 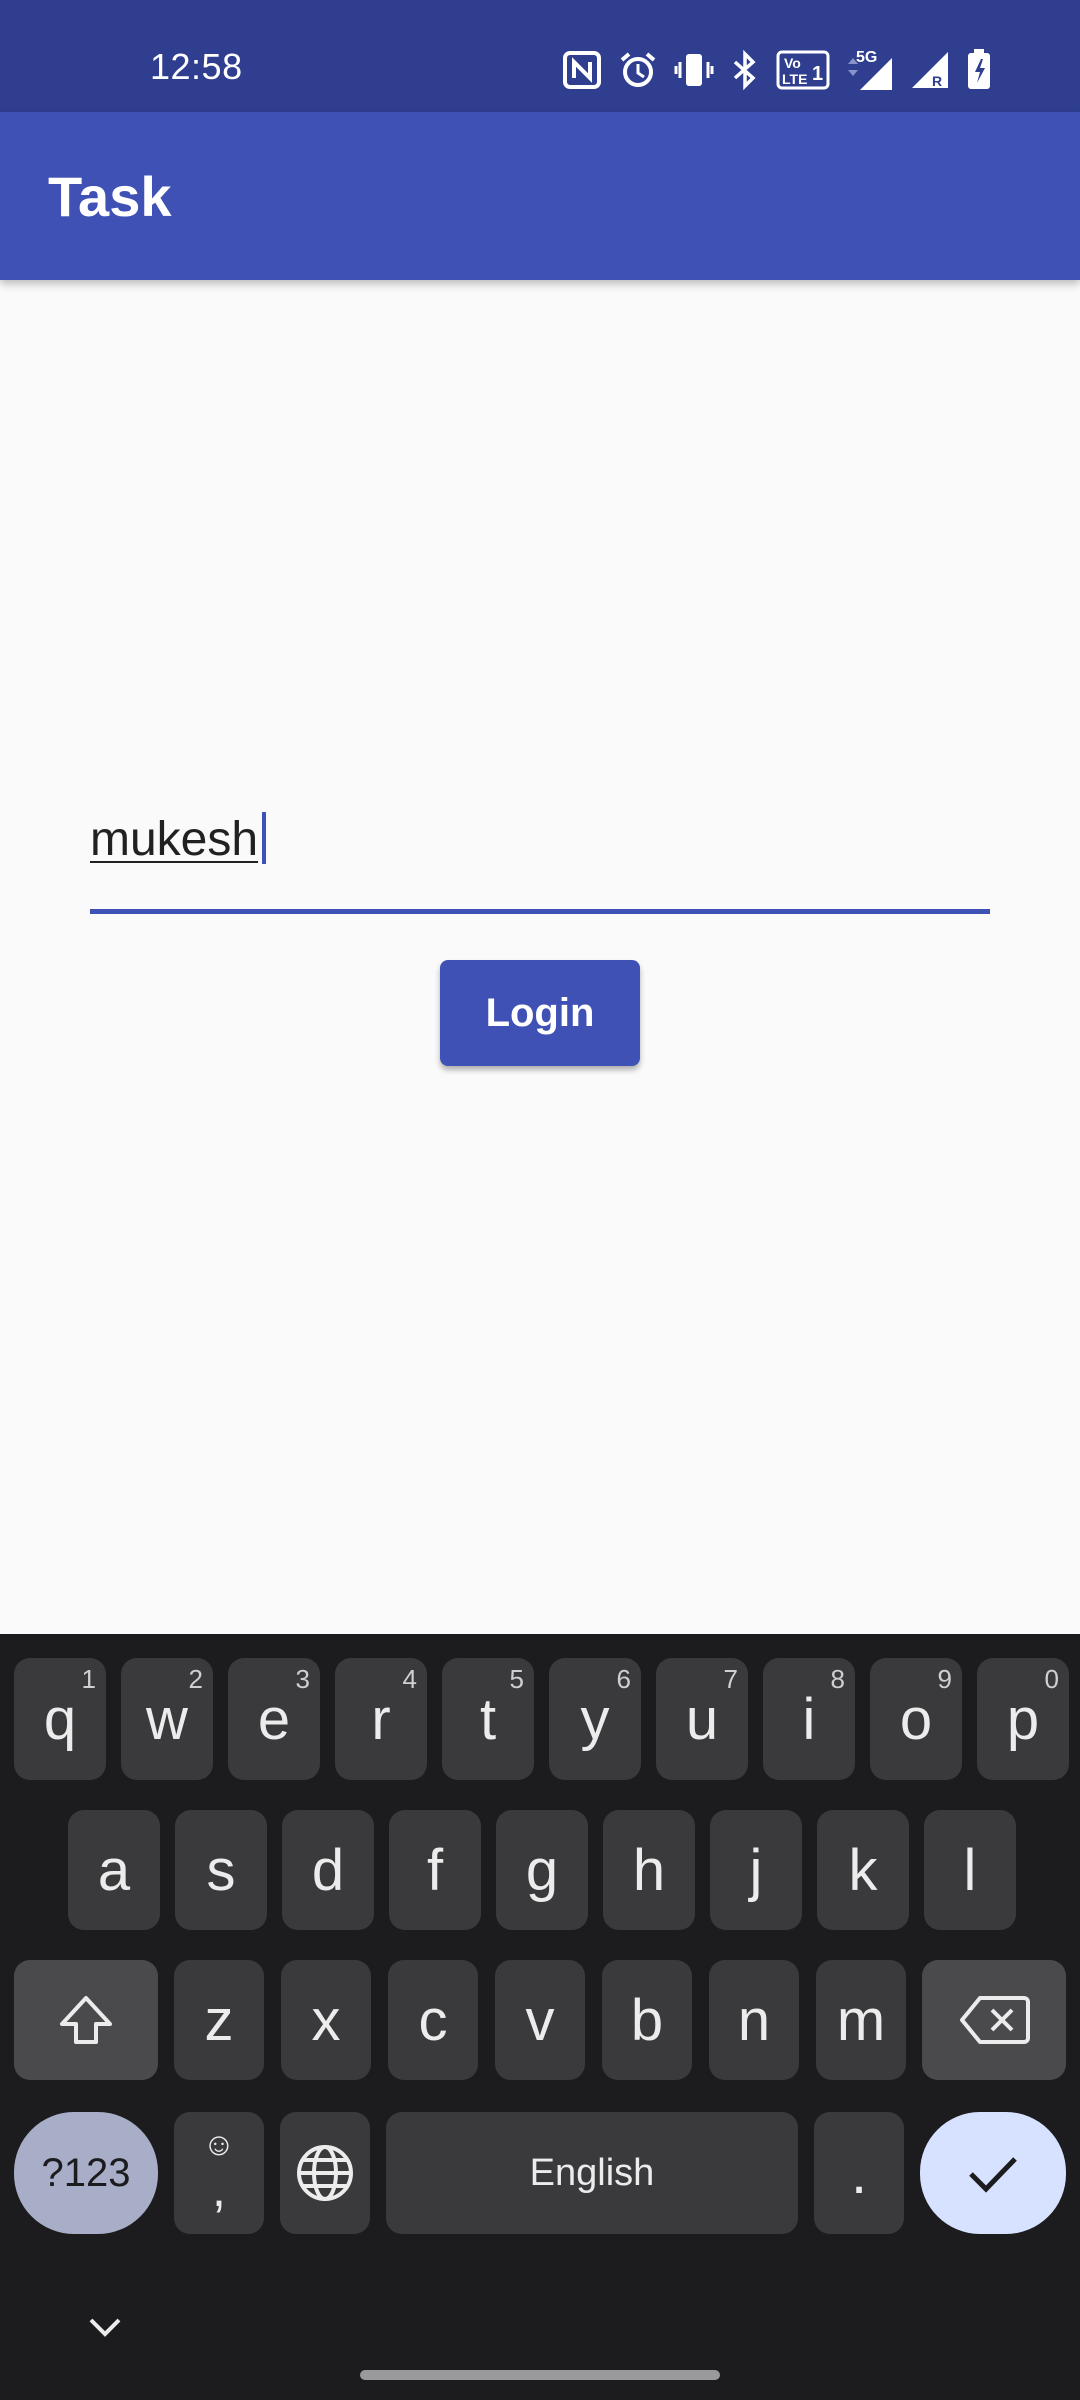 I want to click on key-hint: 5, so click(x=516, y=1679).